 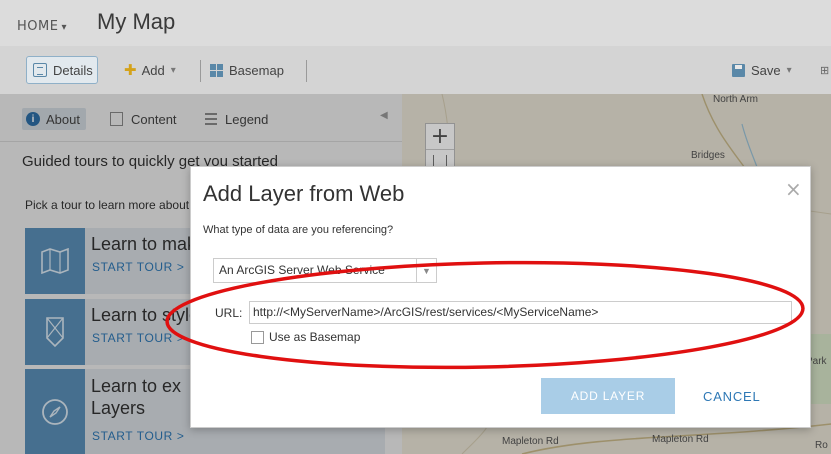 I want to click on chevron-down-icon: ▼, so click(x=426, y=270).